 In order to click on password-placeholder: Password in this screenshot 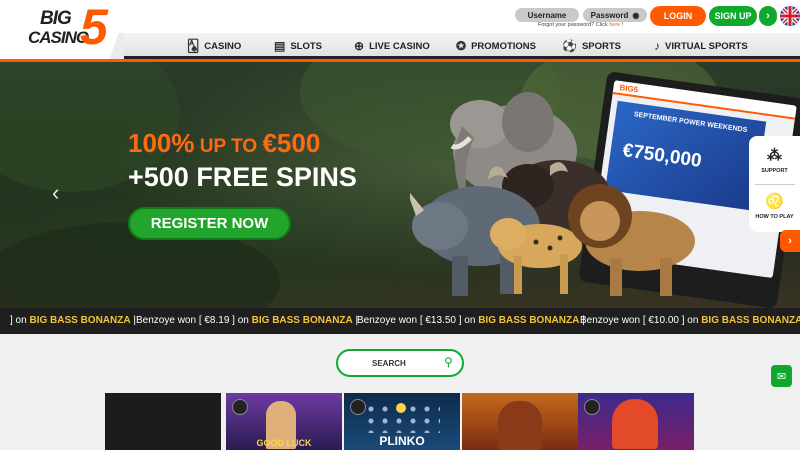, I will do `click(609, 15)`.